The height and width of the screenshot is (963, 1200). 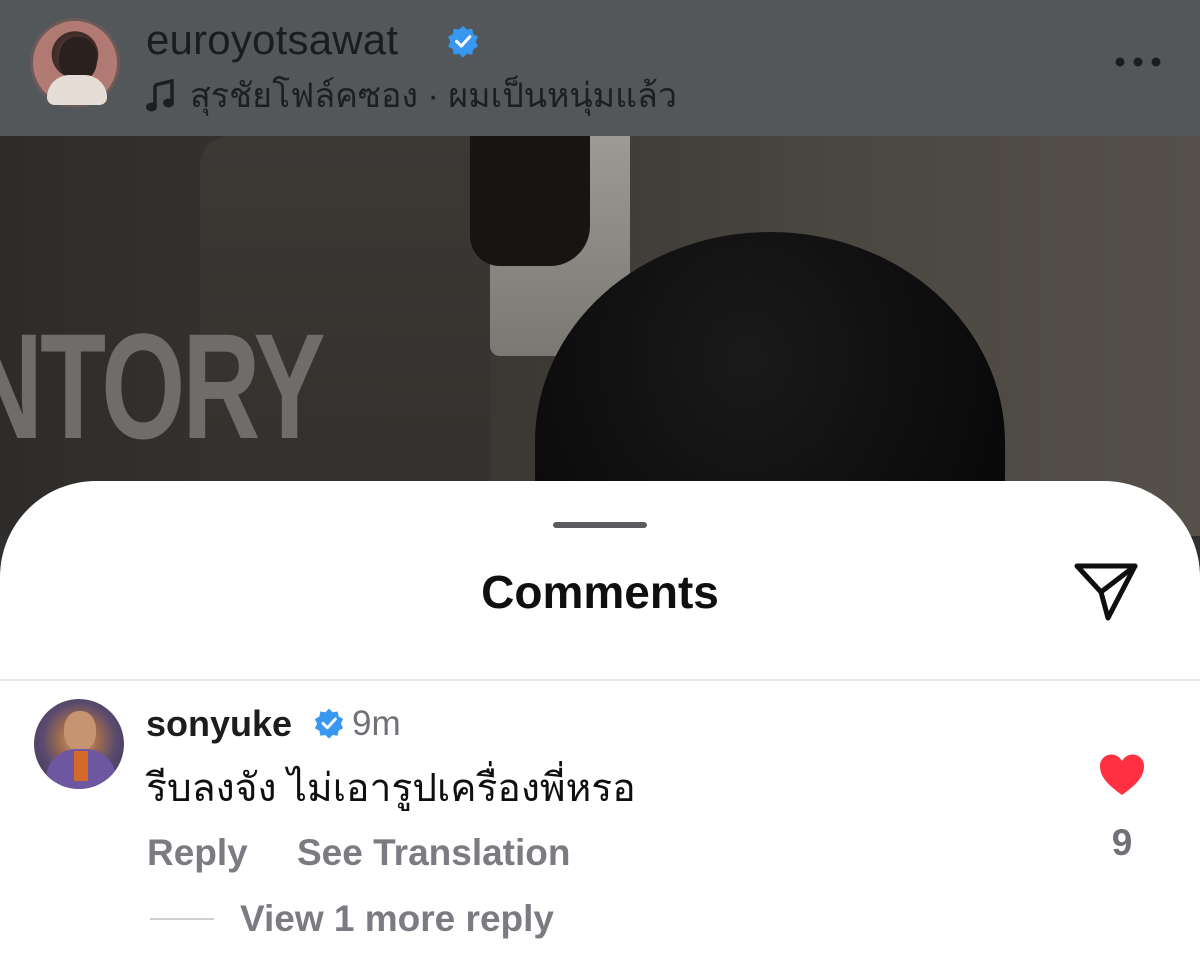 What do you see at coordinates (1138, 62) in the screenshot?
I see `more-options-icon` at bounding box center [1138, 62].